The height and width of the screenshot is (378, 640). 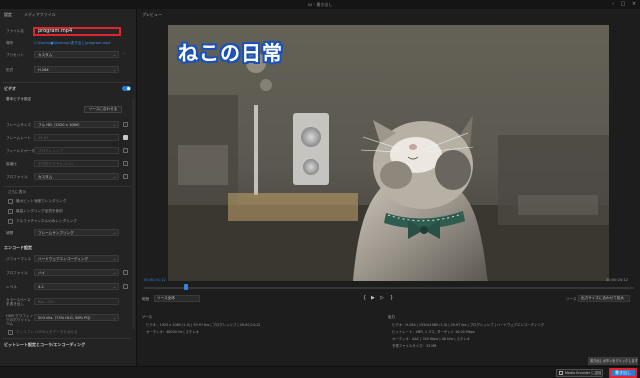 I want to click on hdr-graphics-select: 203 nits（75% HLG, 58% PQ） ⌄, so click(x=76, y=317).